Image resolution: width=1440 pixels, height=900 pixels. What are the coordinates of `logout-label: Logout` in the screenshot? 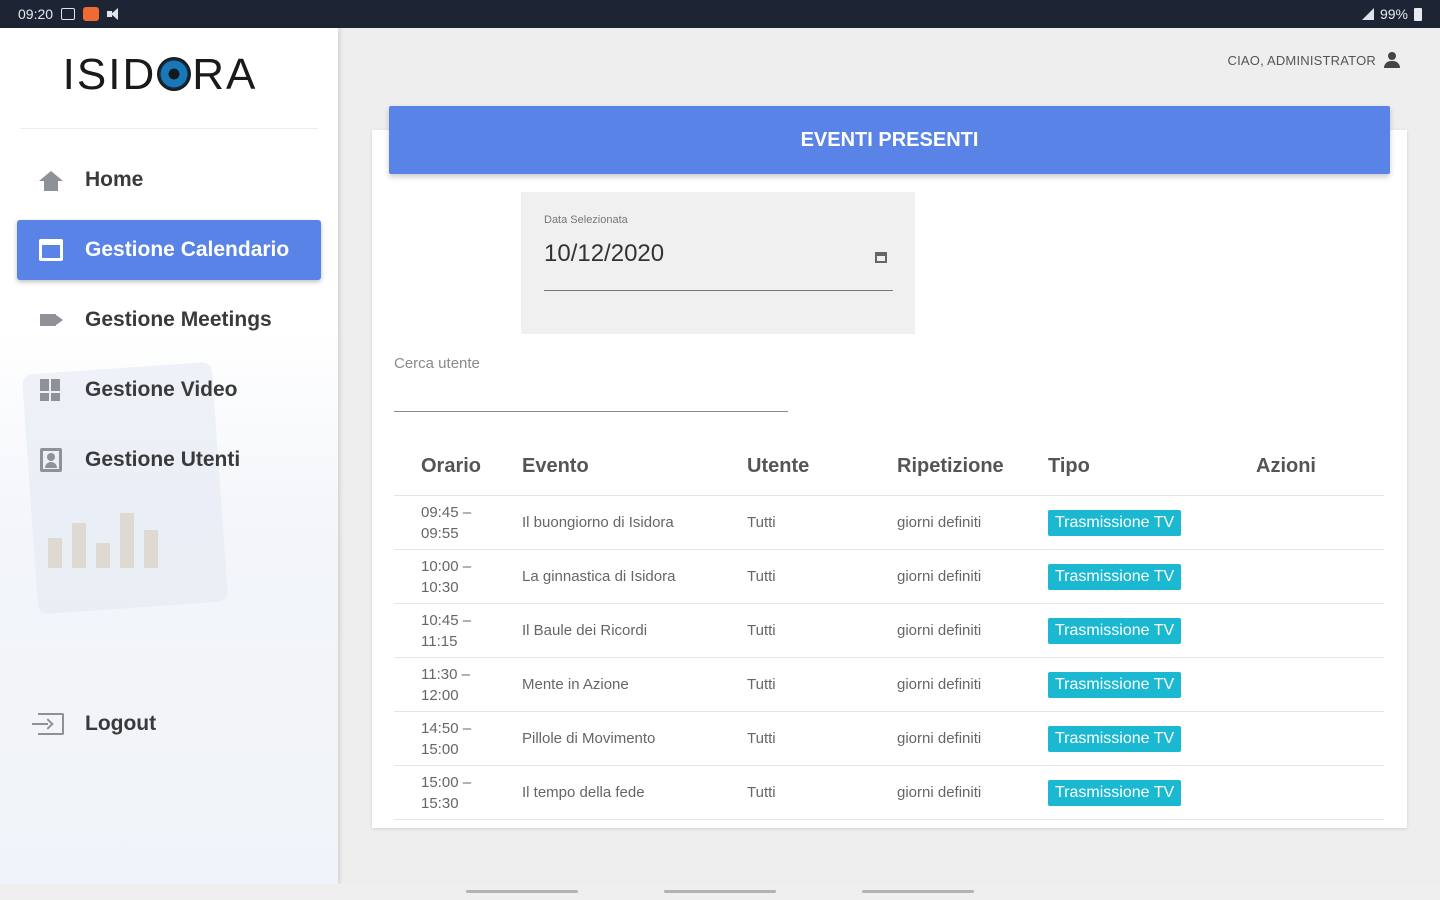 It's located at (121, 723).